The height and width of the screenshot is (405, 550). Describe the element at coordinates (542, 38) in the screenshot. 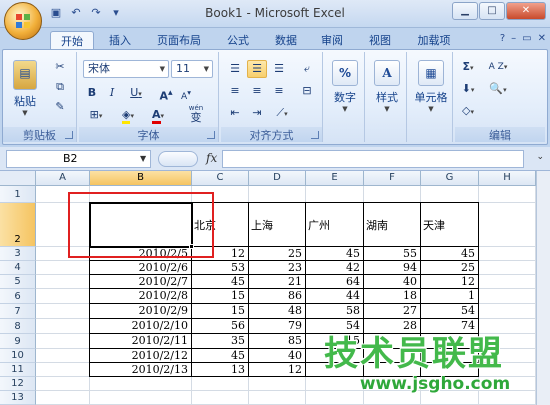

I see `doc-close-icon: ✕` at that location.